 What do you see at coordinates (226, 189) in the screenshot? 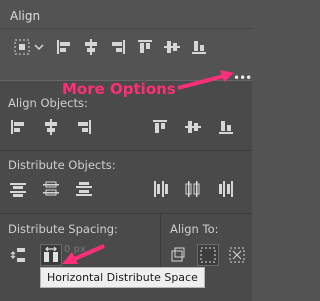
I see `distribute-right-edges-icon` at bounding box center [226, 189].